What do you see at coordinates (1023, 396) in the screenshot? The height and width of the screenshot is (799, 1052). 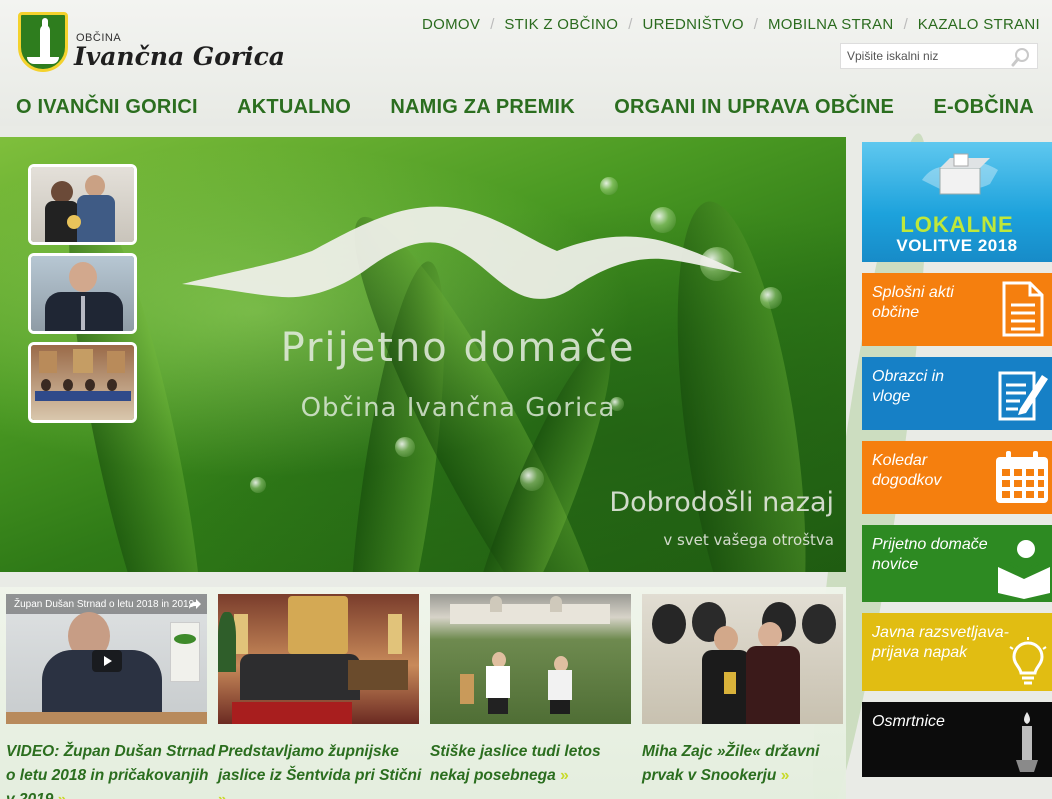 I see `form-edit-icon` at bounding box center [1023, 396].